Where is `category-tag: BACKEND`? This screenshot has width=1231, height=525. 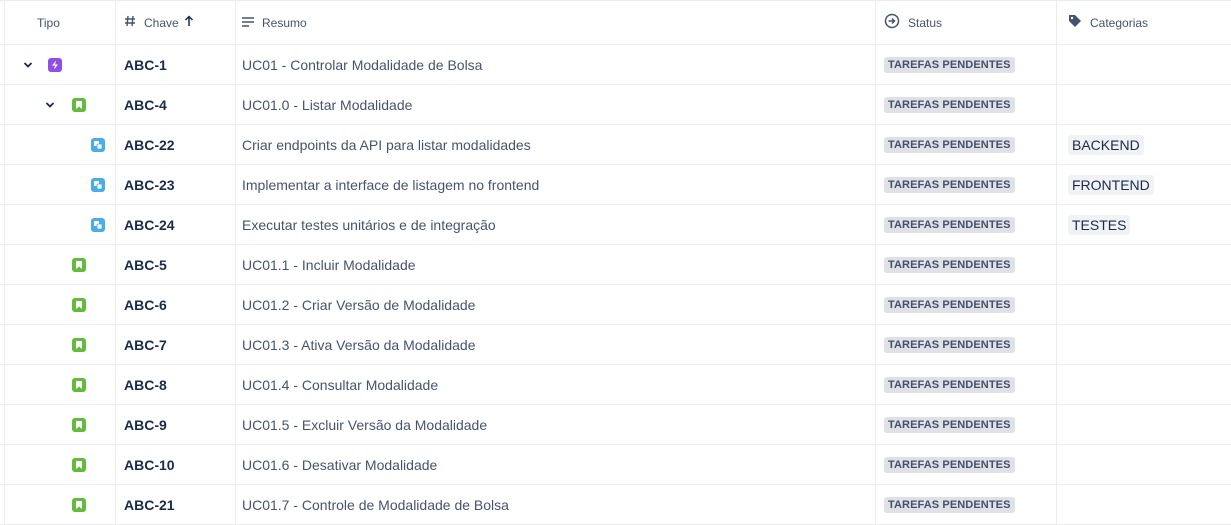
category-tag: BACKEND is located at coordinates (1106, 144).